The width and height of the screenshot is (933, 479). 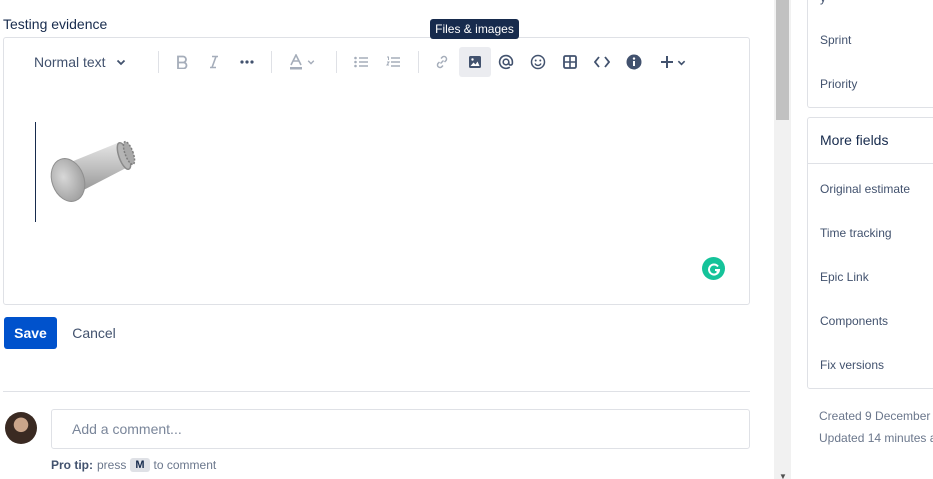 I want to click on numbered-list-icon, so click(x=393, y=62).